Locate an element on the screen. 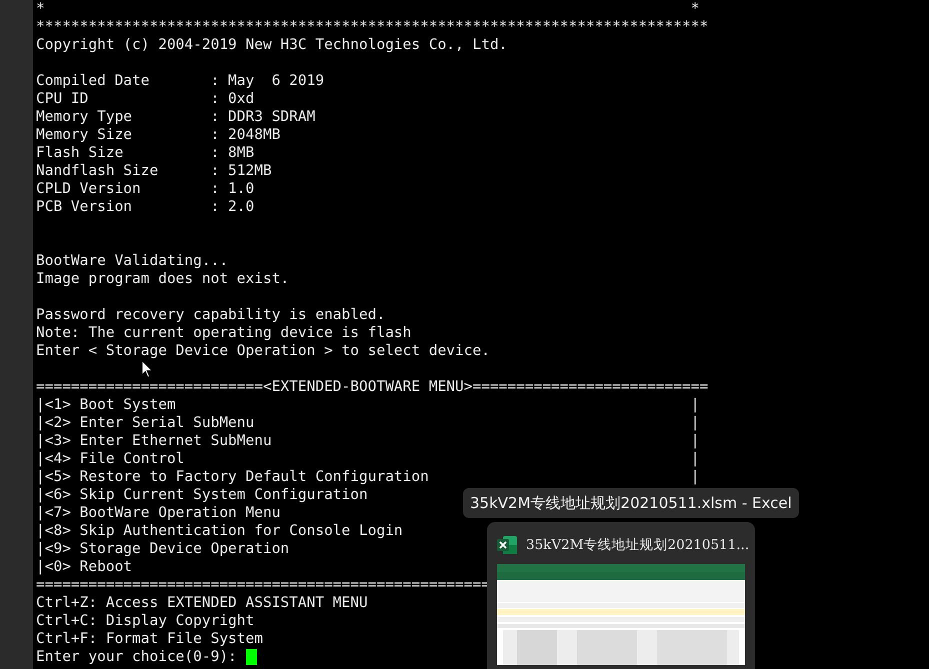 The image size is (929, 669). menu-option: |<0> Reboot is located at coordinates (84, 567).